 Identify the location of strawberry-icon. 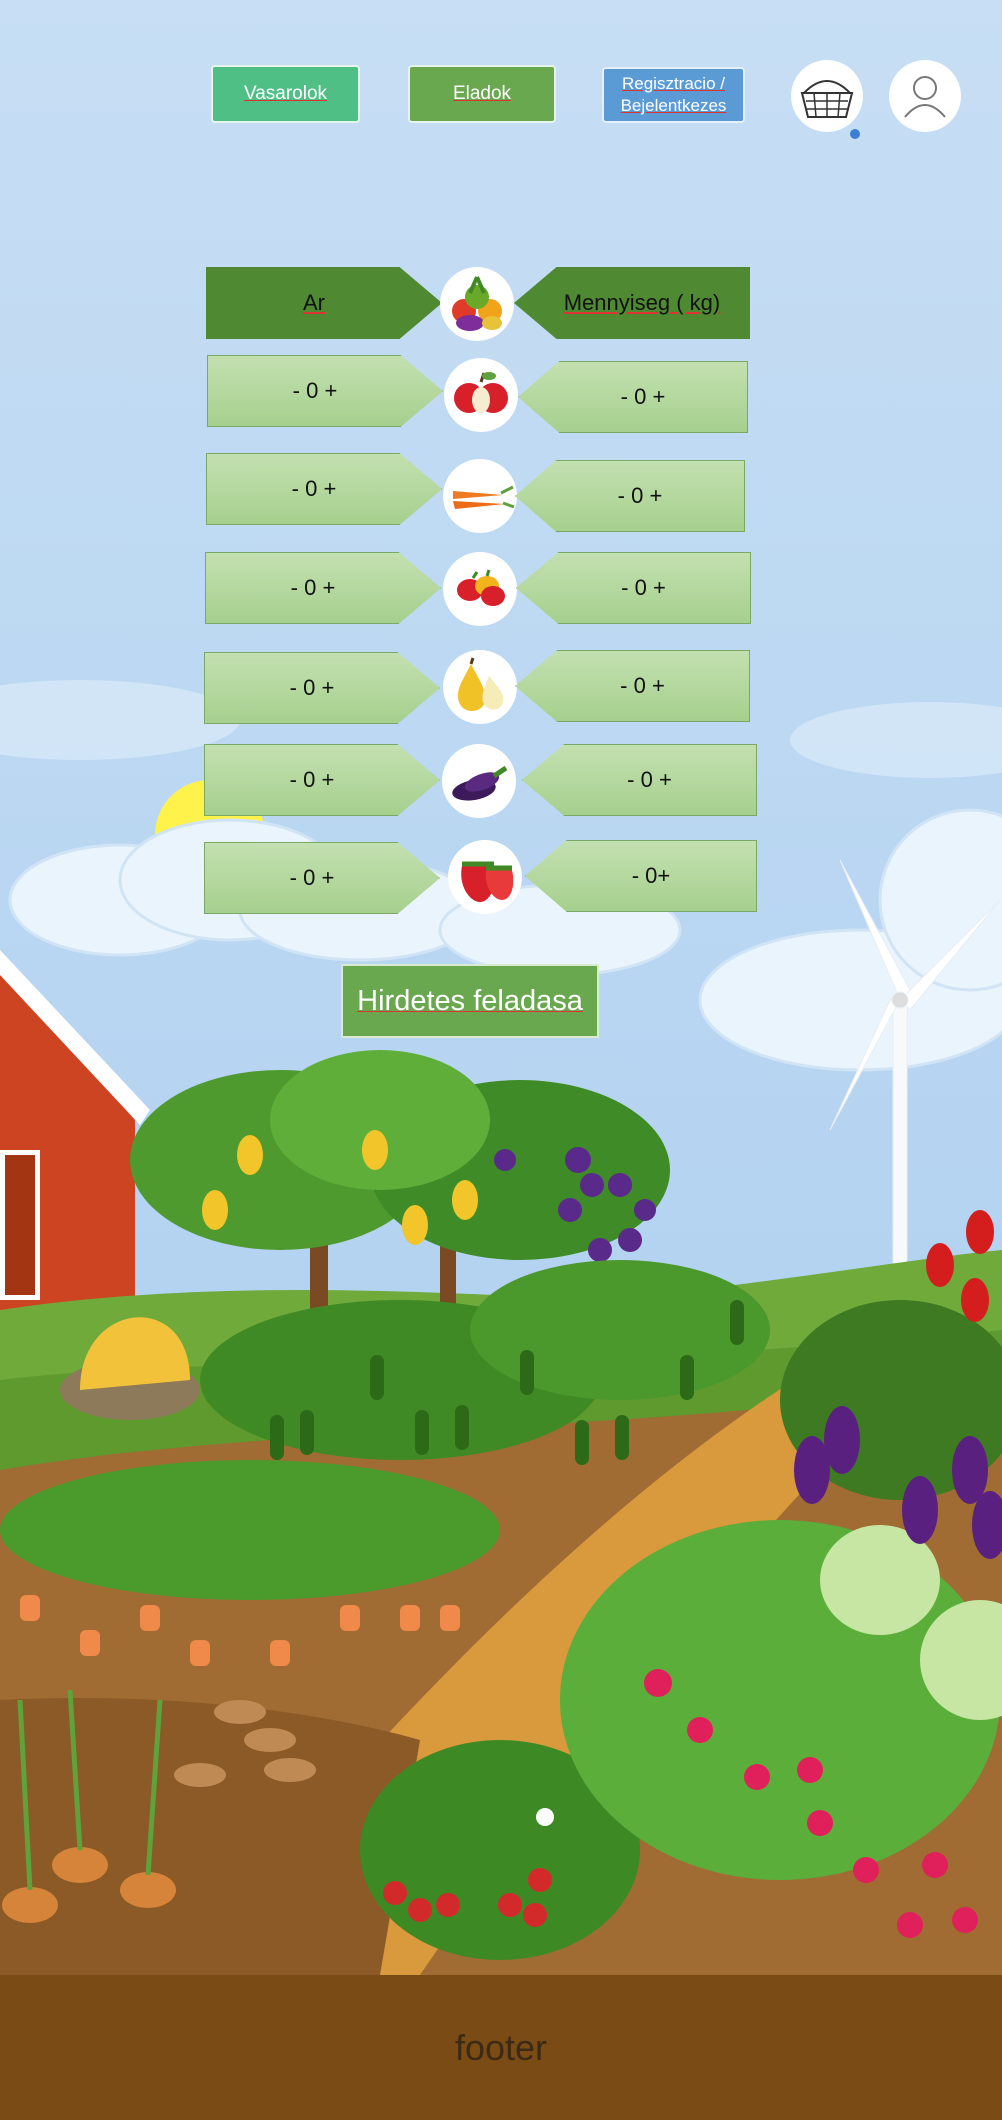
(485, 877).